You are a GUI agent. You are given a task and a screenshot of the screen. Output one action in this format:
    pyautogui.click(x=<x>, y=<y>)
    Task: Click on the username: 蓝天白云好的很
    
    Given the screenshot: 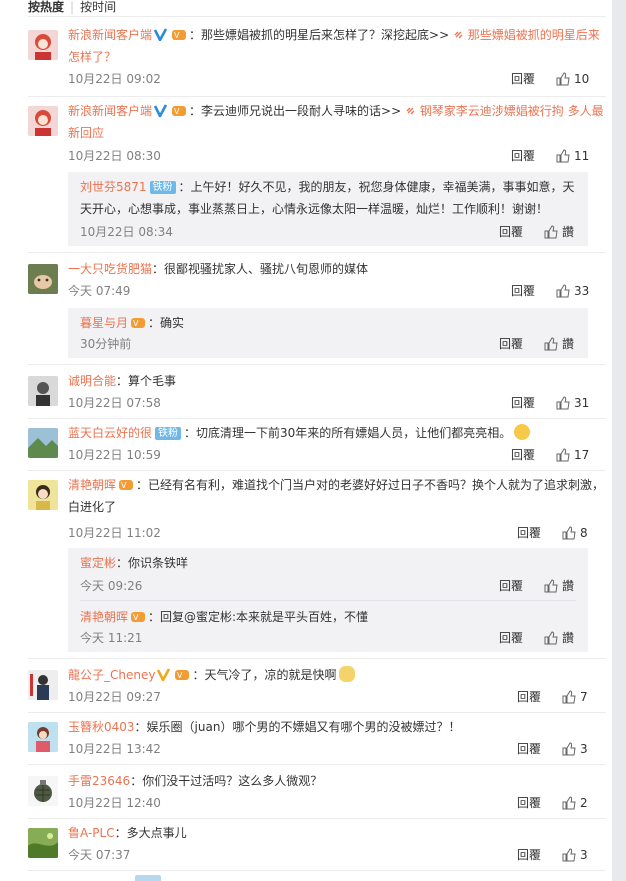 What is the action you would take?
    pyautogui.click(x=110, y=433)
    